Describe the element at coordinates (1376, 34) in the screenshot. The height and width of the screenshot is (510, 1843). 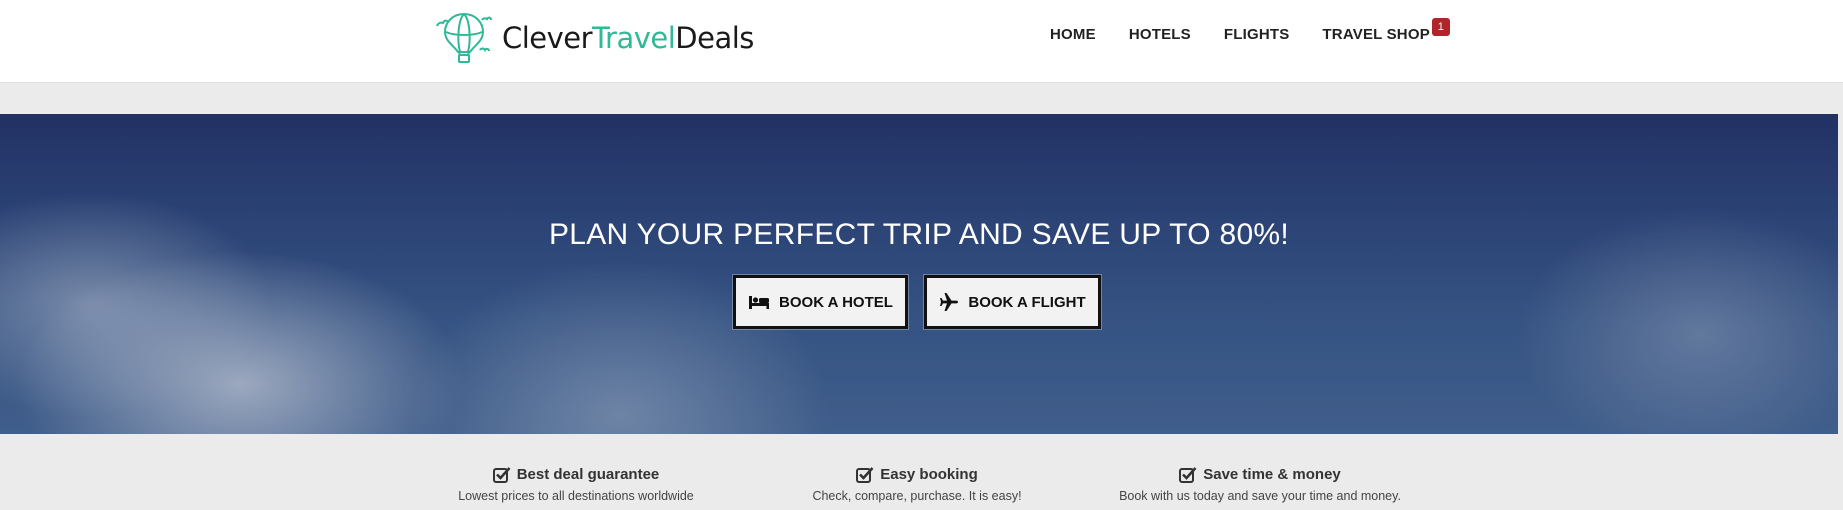
I see `nav-travel-shop-label: TRAVEL SHOP` at that location.